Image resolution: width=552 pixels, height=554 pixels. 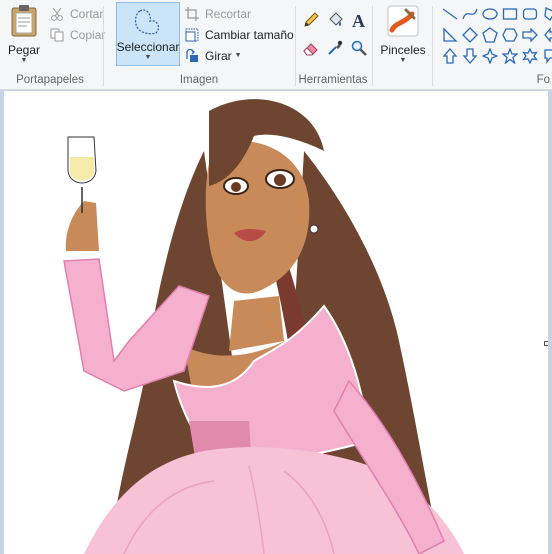 What do you see at coordinates (228, 14) in the screenshot?
I see `crop-label: Recortar` at bounding box center [228, 14].